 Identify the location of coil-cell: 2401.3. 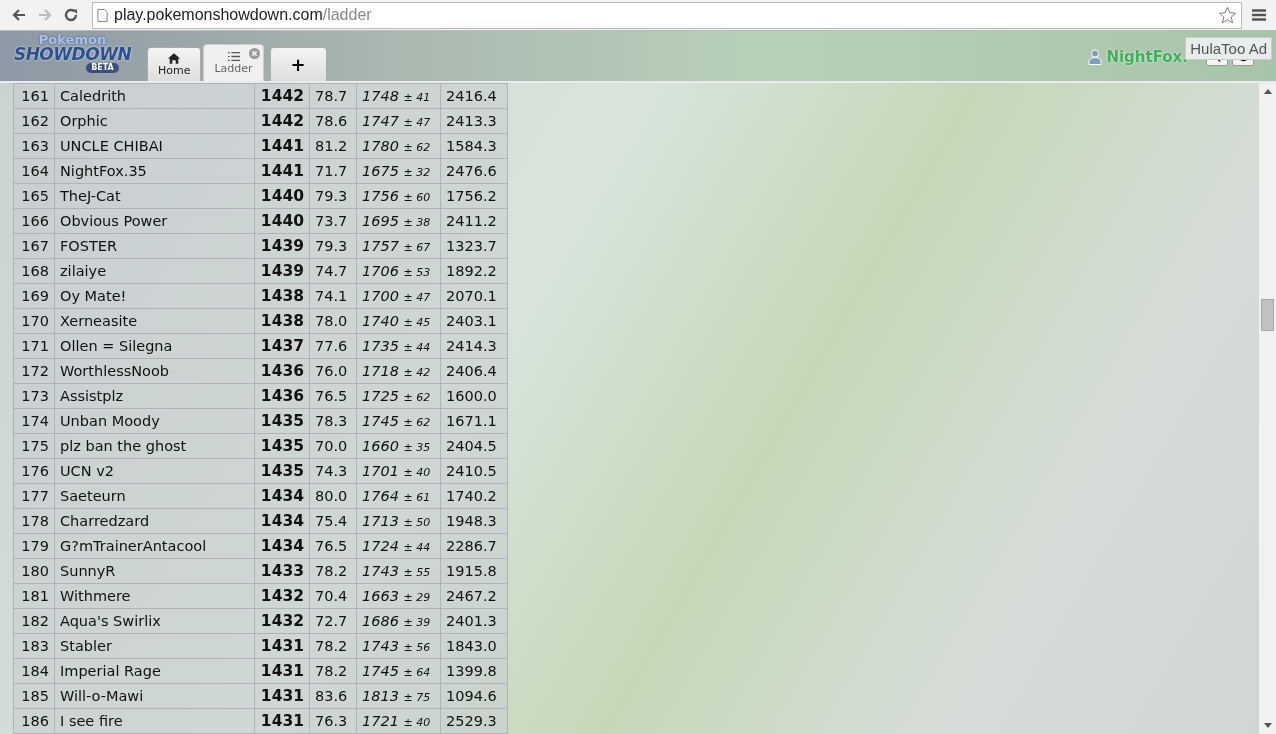
(474, 621).